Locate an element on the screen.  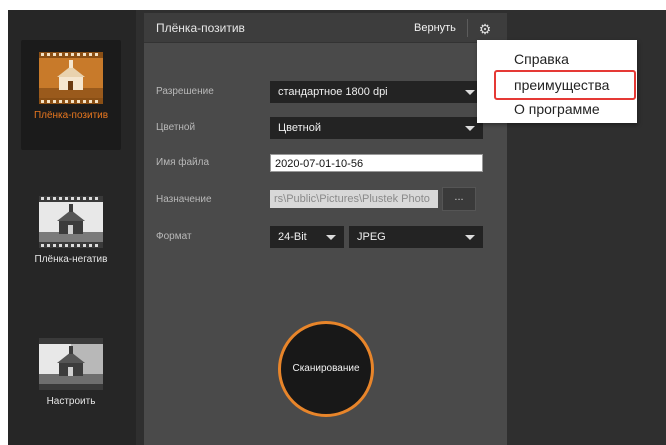
filename-input: 2020-07-01-10-56 is located at coordinates (376, 163).